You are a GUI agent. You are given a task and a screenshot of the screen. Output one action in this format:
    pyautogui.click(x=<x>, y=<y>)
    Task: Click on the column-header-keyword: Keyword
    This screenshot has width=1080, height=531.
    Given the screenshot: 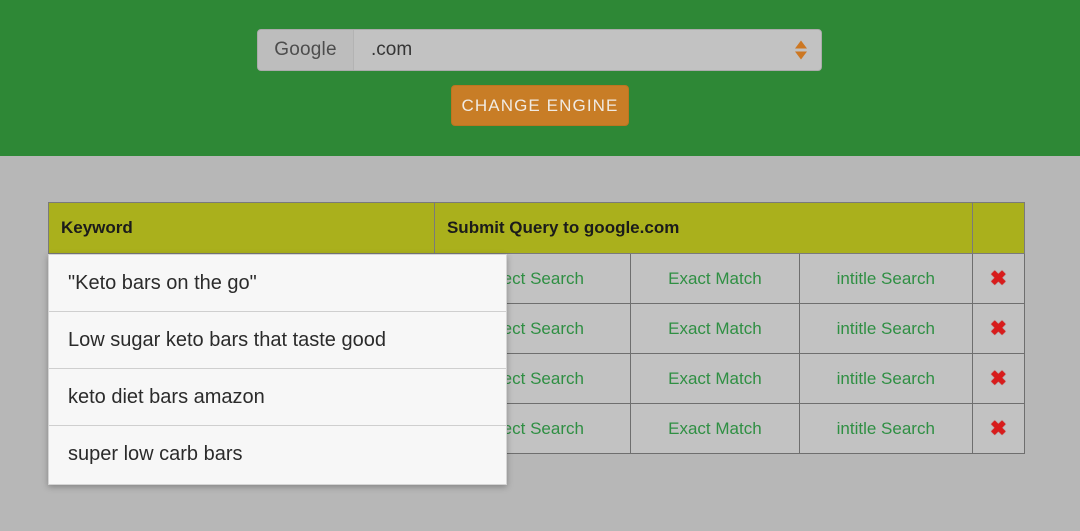 What is the action you would take?
    pyautogui.click(x=241, y=228)
    